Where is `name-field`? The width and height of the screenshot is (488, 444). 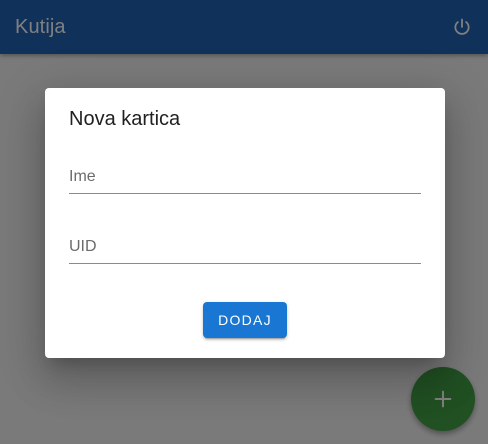
name-field is located at coordinates (245, 177).